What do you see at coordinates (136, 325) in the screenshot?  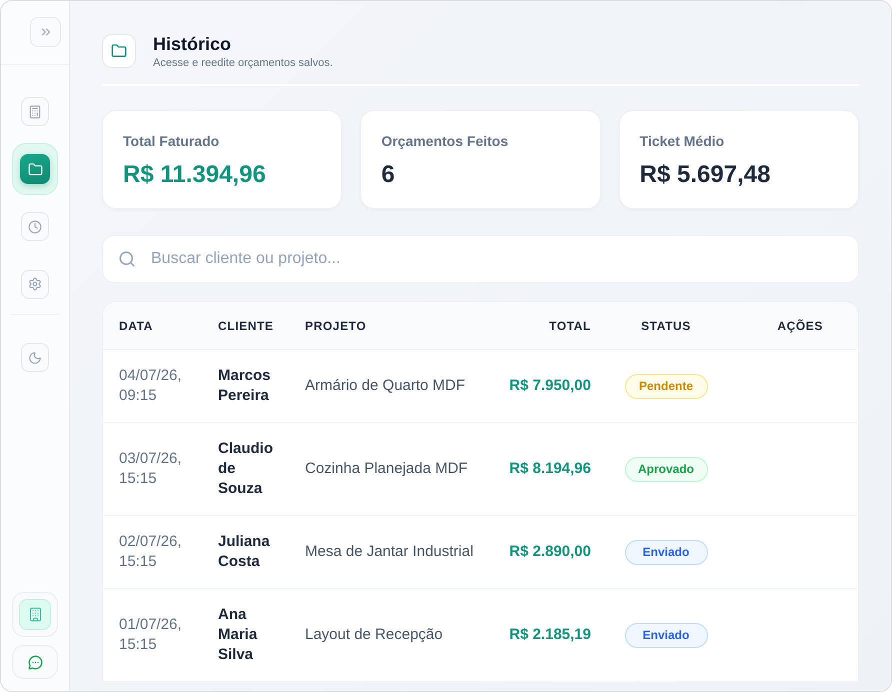 I see `column-header: DATA` at bounding box center [136, 325].